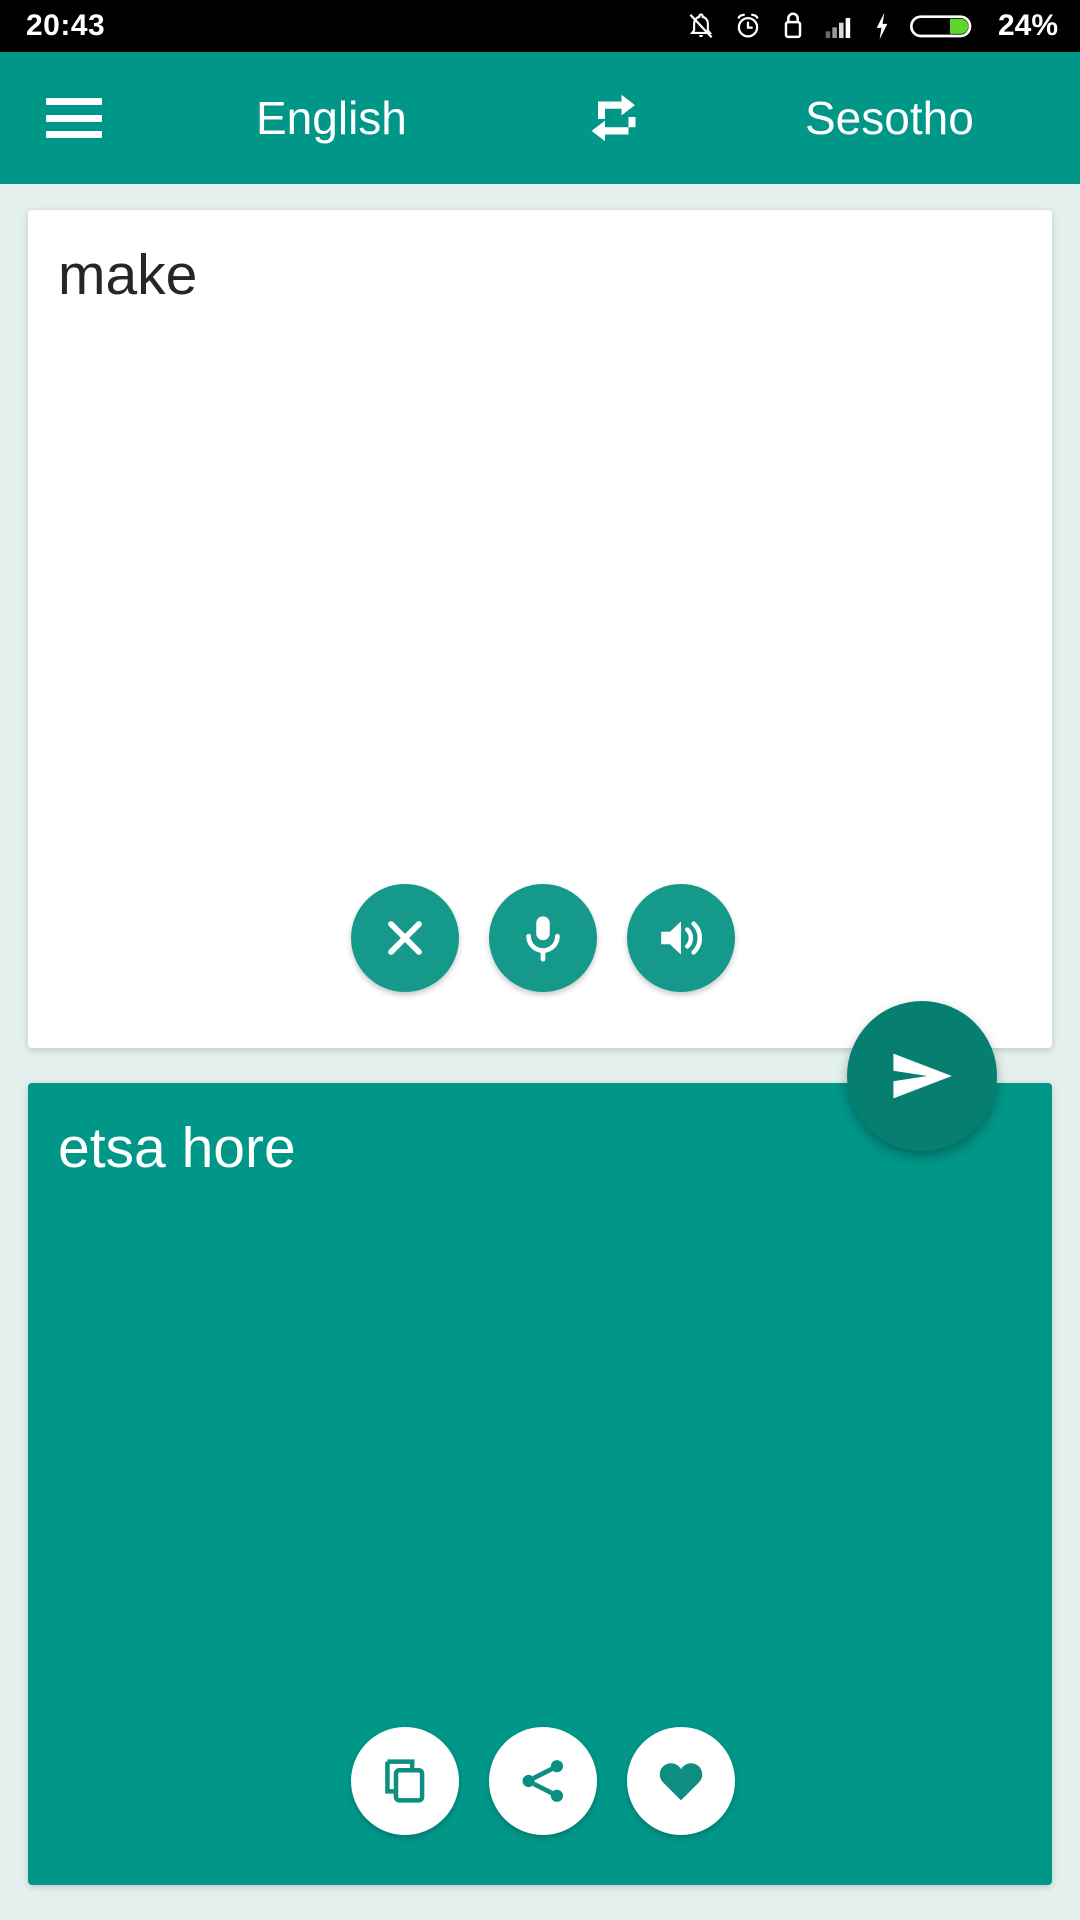 The image size is (1080, 1920). What do you see at coordinates (872, 26) in the screenshot?
I see `status-icons: 24%` at bounding box center [872, 26].